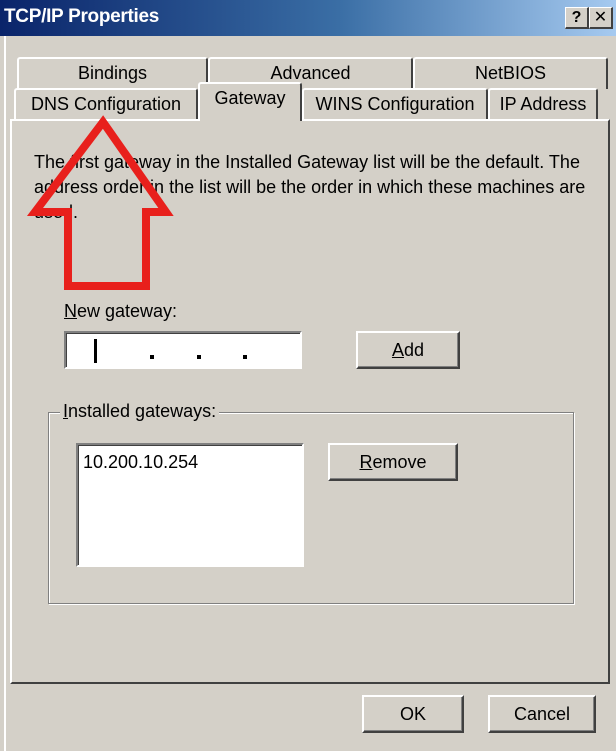  Describe the element at coordinates (395, 104) in the screenshot. I see `tab-wins-configuration: WINS Configuration` at that location.